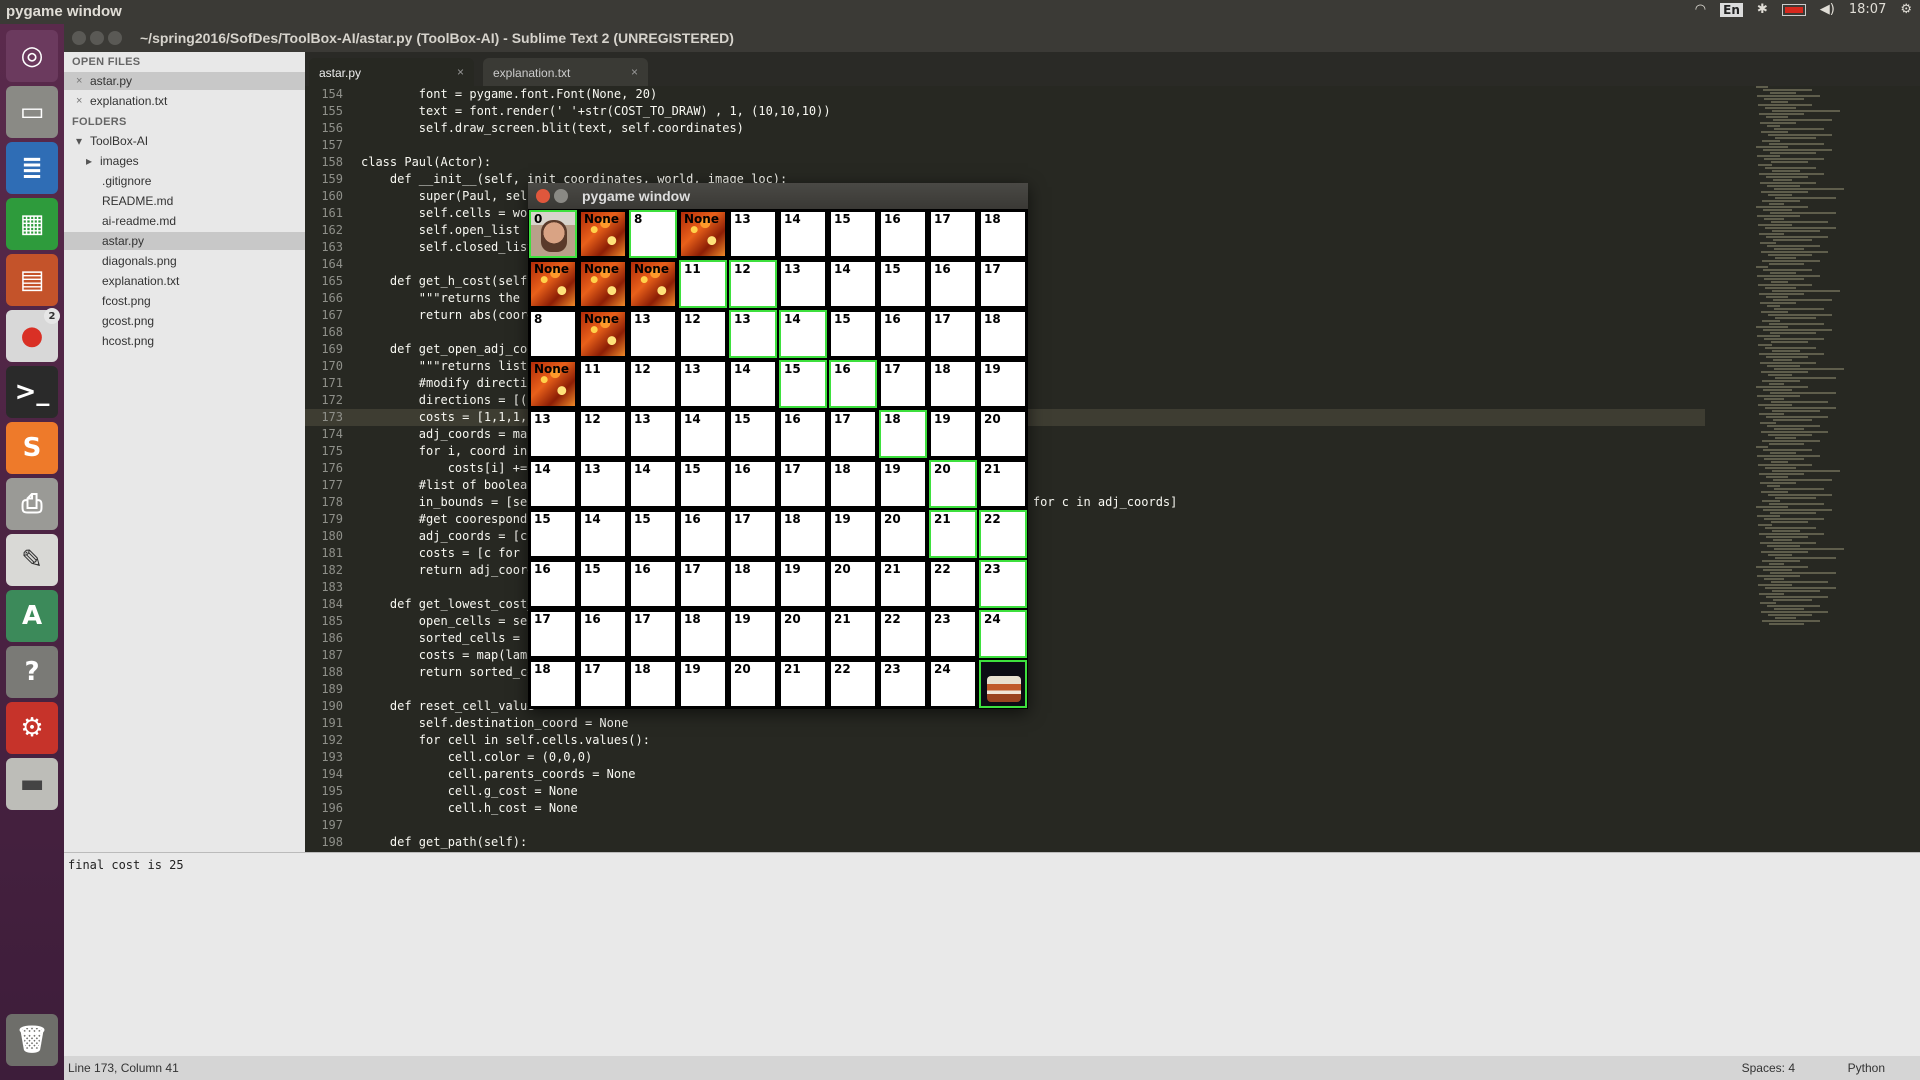 Image resolution: width=1920 pixels, height=1080 pixels. Describe the element at coordinates (333, 689) in the screenshot. I see `code-line: 189` at that location.